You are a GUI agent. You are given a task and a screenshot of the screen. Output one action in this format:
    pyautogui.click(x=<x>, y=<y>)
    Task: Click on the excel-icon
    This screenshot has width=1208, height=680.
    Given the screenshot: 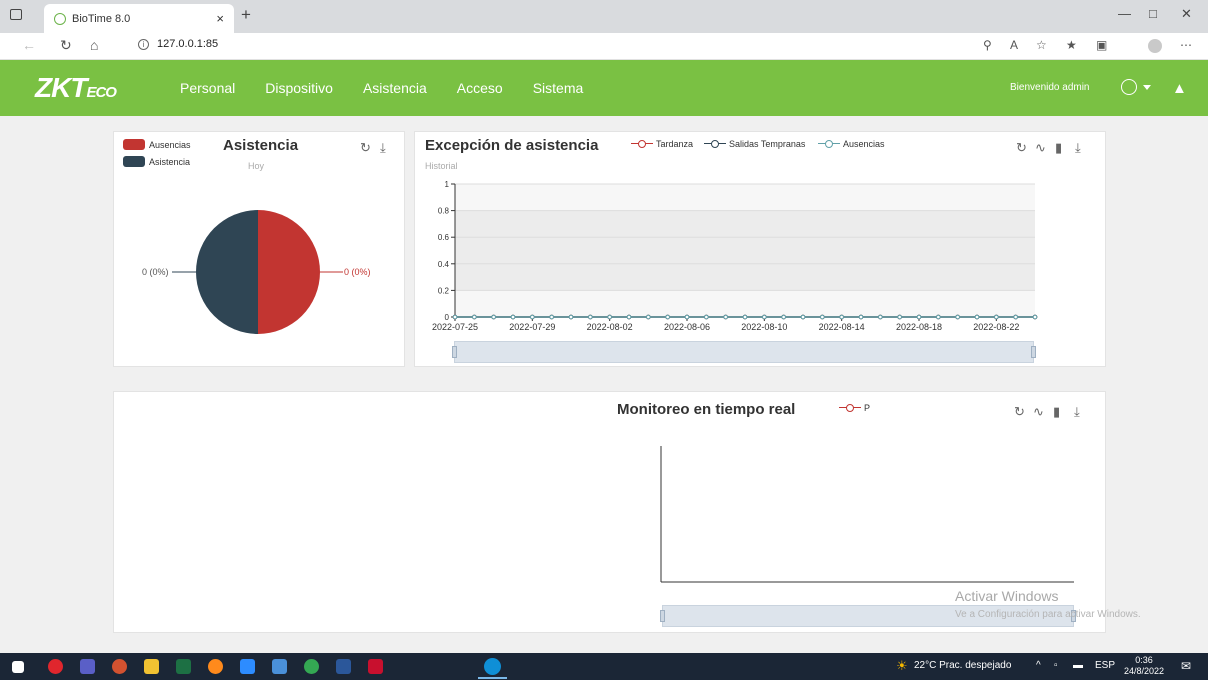 What is the action you would take?
    pyautogui.click(x=183, y=666)
    